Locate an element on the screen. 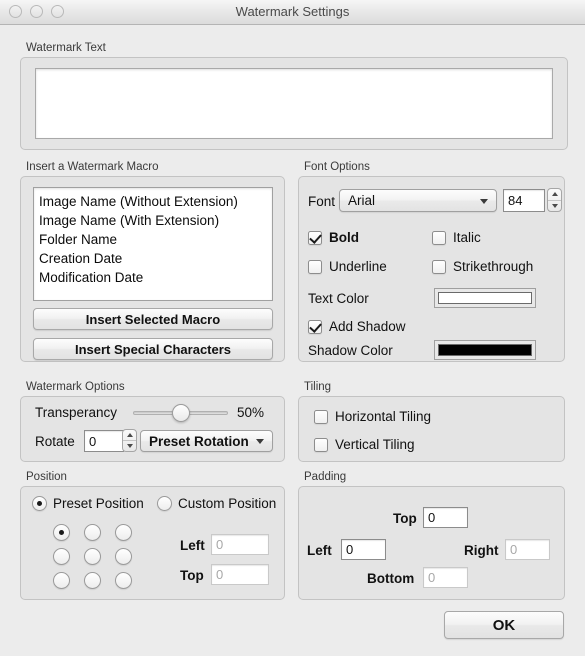  preset-grid-cell-bottom-left is located at coordinates (61, 580).